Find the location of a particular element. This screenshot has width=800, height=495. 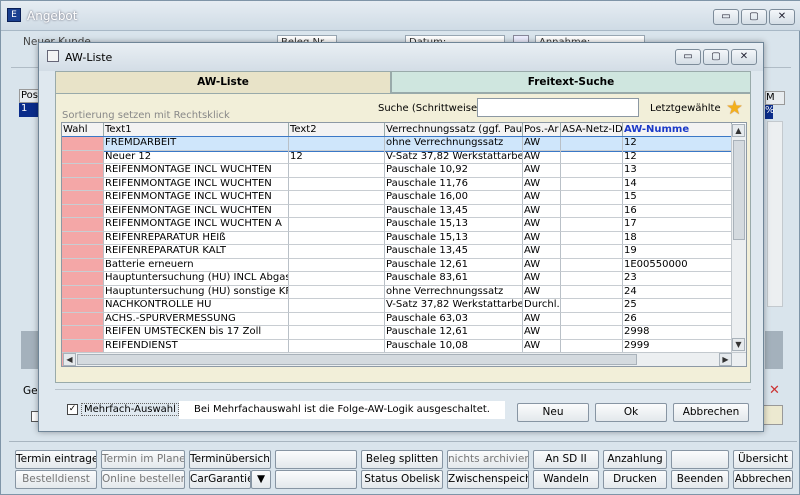

column-header-6: AW-Numme is located at coordinates (677, 130).